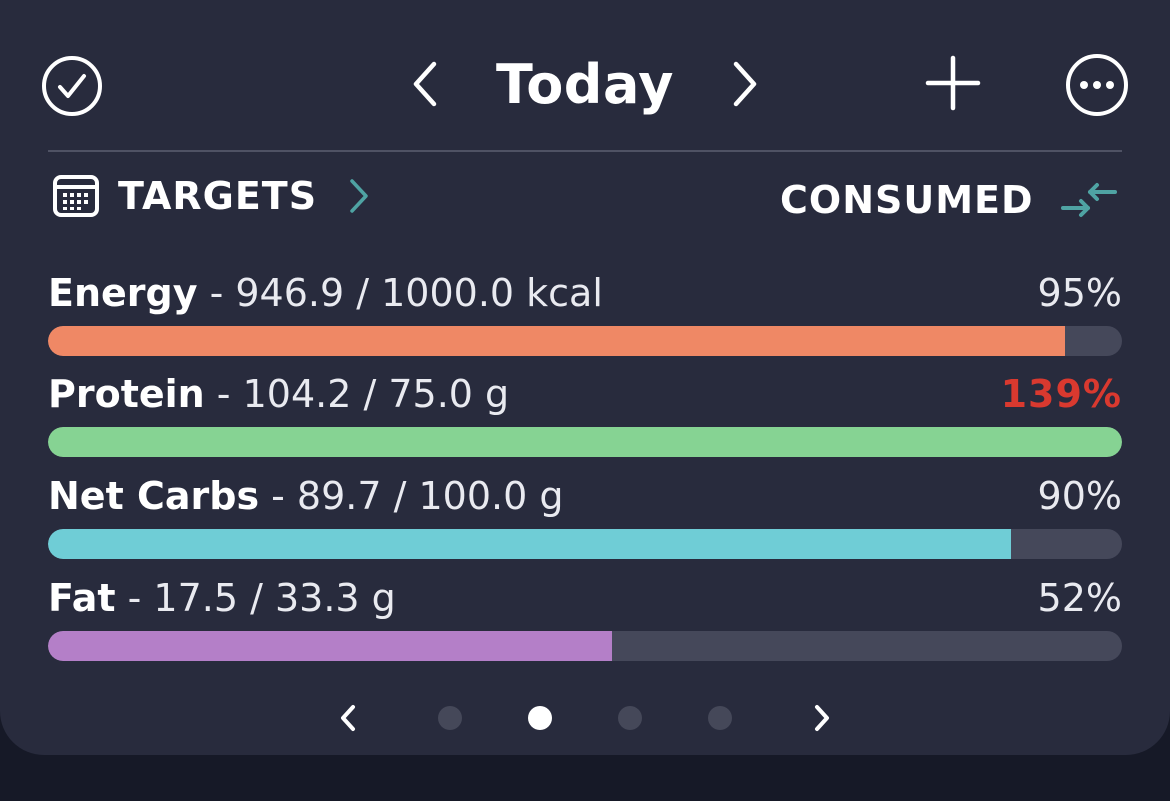 The width and height of the screenshot is (1170, 801). I want to click on previous-day-button, so click(425, 84).